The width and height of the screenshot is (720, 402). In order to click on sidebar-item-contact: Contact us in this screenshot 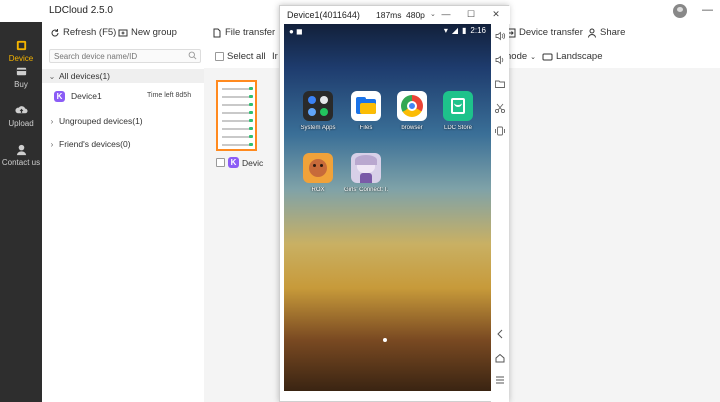, I will do `click(21, 158)`.